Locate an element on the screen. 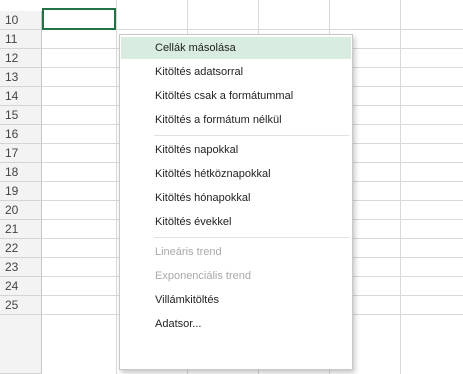 The width and height of the screenshot is (463, 374). row-header-22: 22 is located at coordinates (21, 248).